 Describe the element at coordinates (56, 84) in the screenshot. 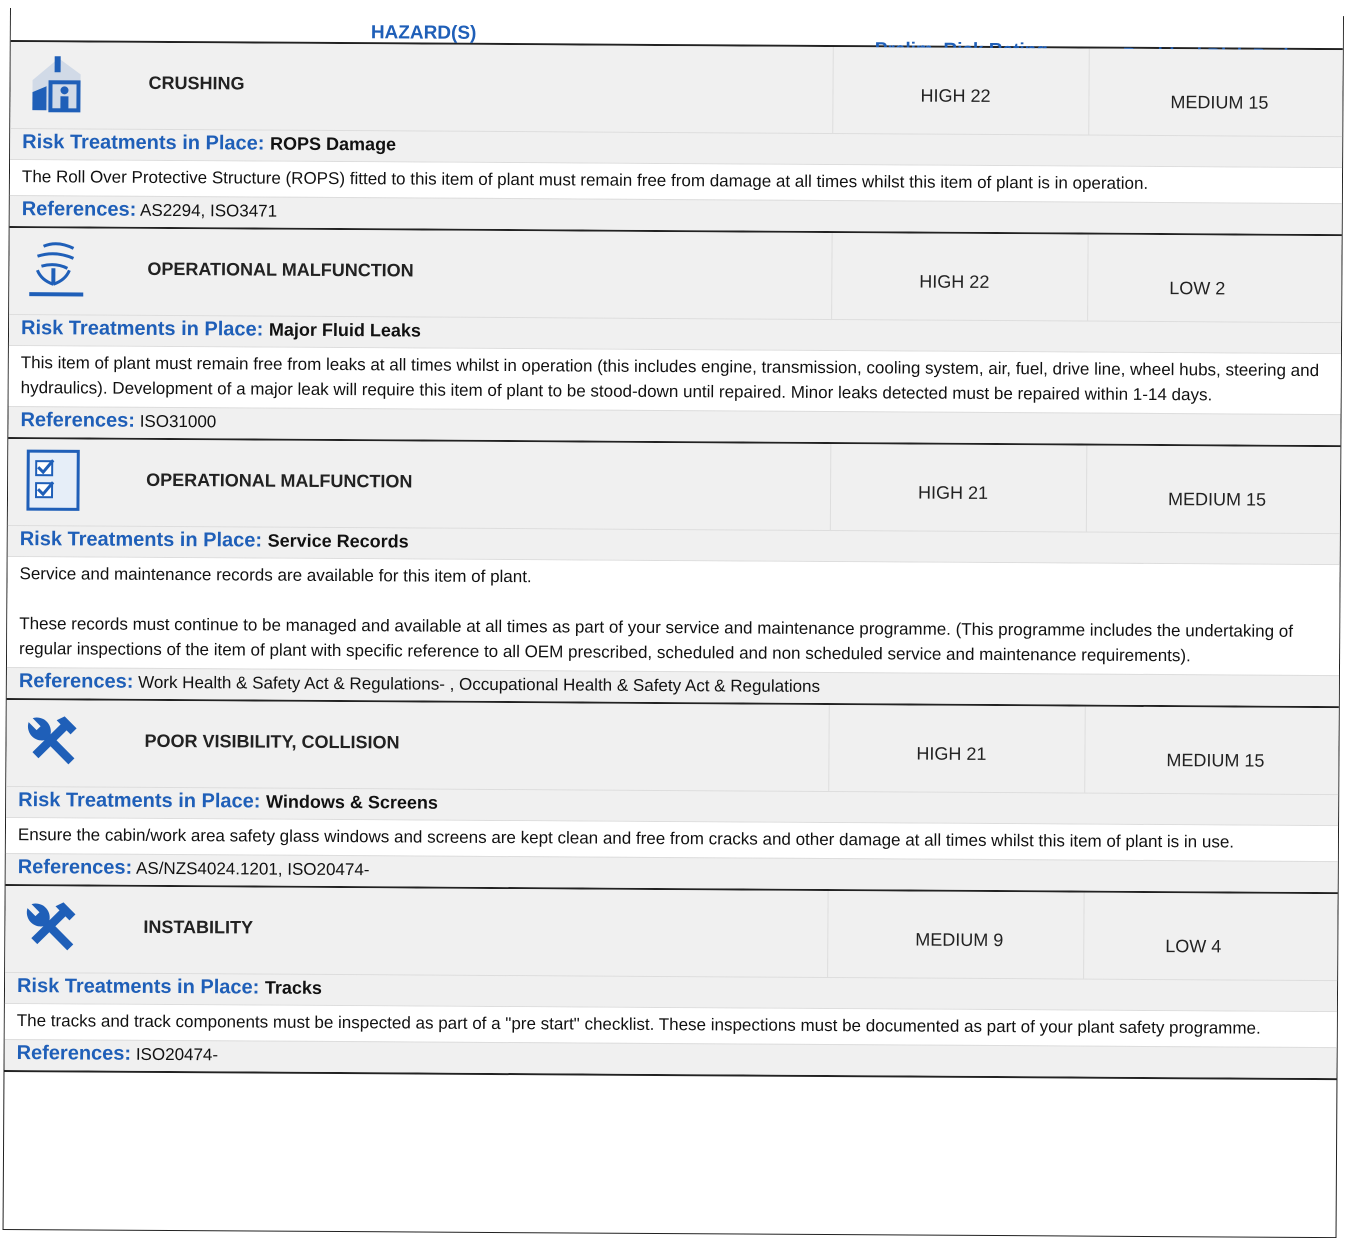

I see `crushing-icon` at that location.